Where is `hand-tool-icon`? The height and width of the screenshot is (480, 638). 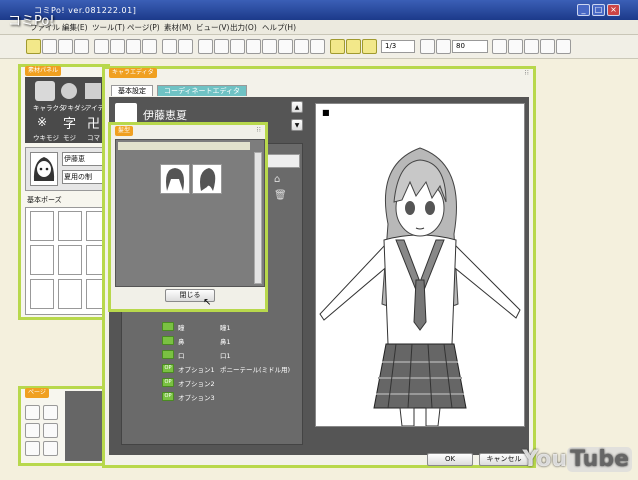
hand-tool-icon is located at coordinates (49, 46).